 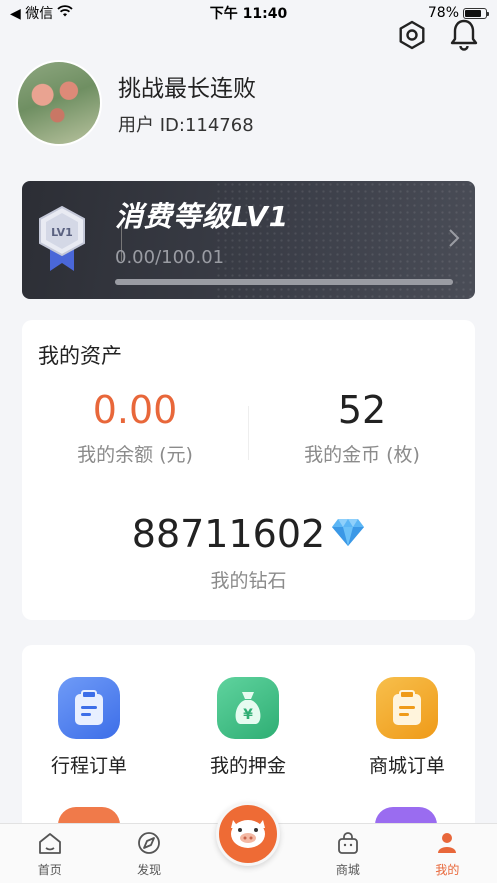 I want to click on menu-item-trip-orders: 行程订单, so click(x=93, y=727).